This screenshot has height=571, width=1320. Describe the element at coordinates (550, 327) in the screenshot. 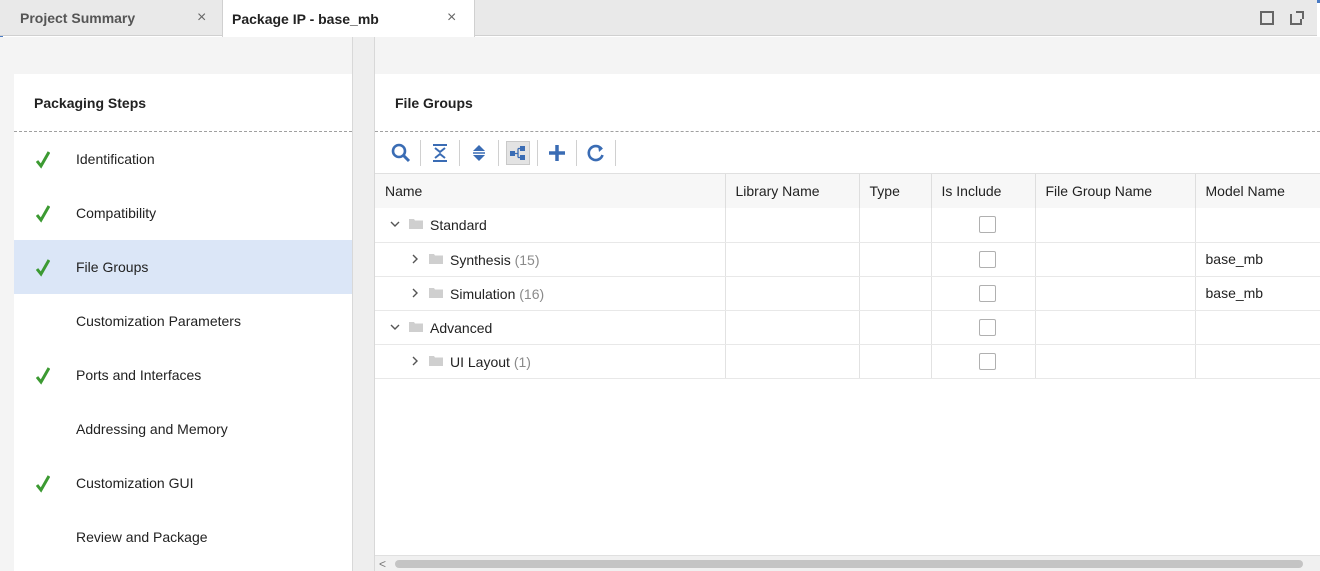

I see `name-cell: Advanced` at that location.